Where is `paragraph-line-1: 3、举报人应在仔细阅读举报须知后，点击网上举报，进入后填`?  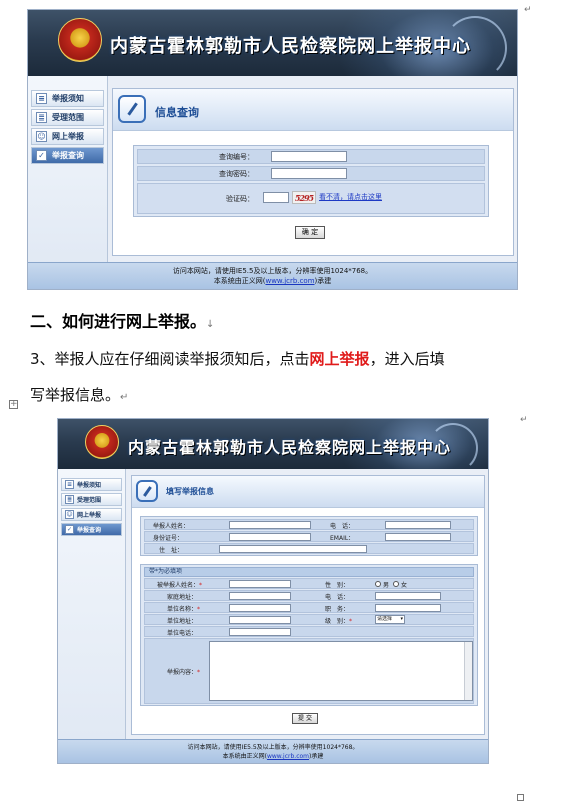 paragraph-line-1: 3、举报人应在仔细阅读举报须知后，点击网上举报，进入后填 is located at coordinates (237, 358).